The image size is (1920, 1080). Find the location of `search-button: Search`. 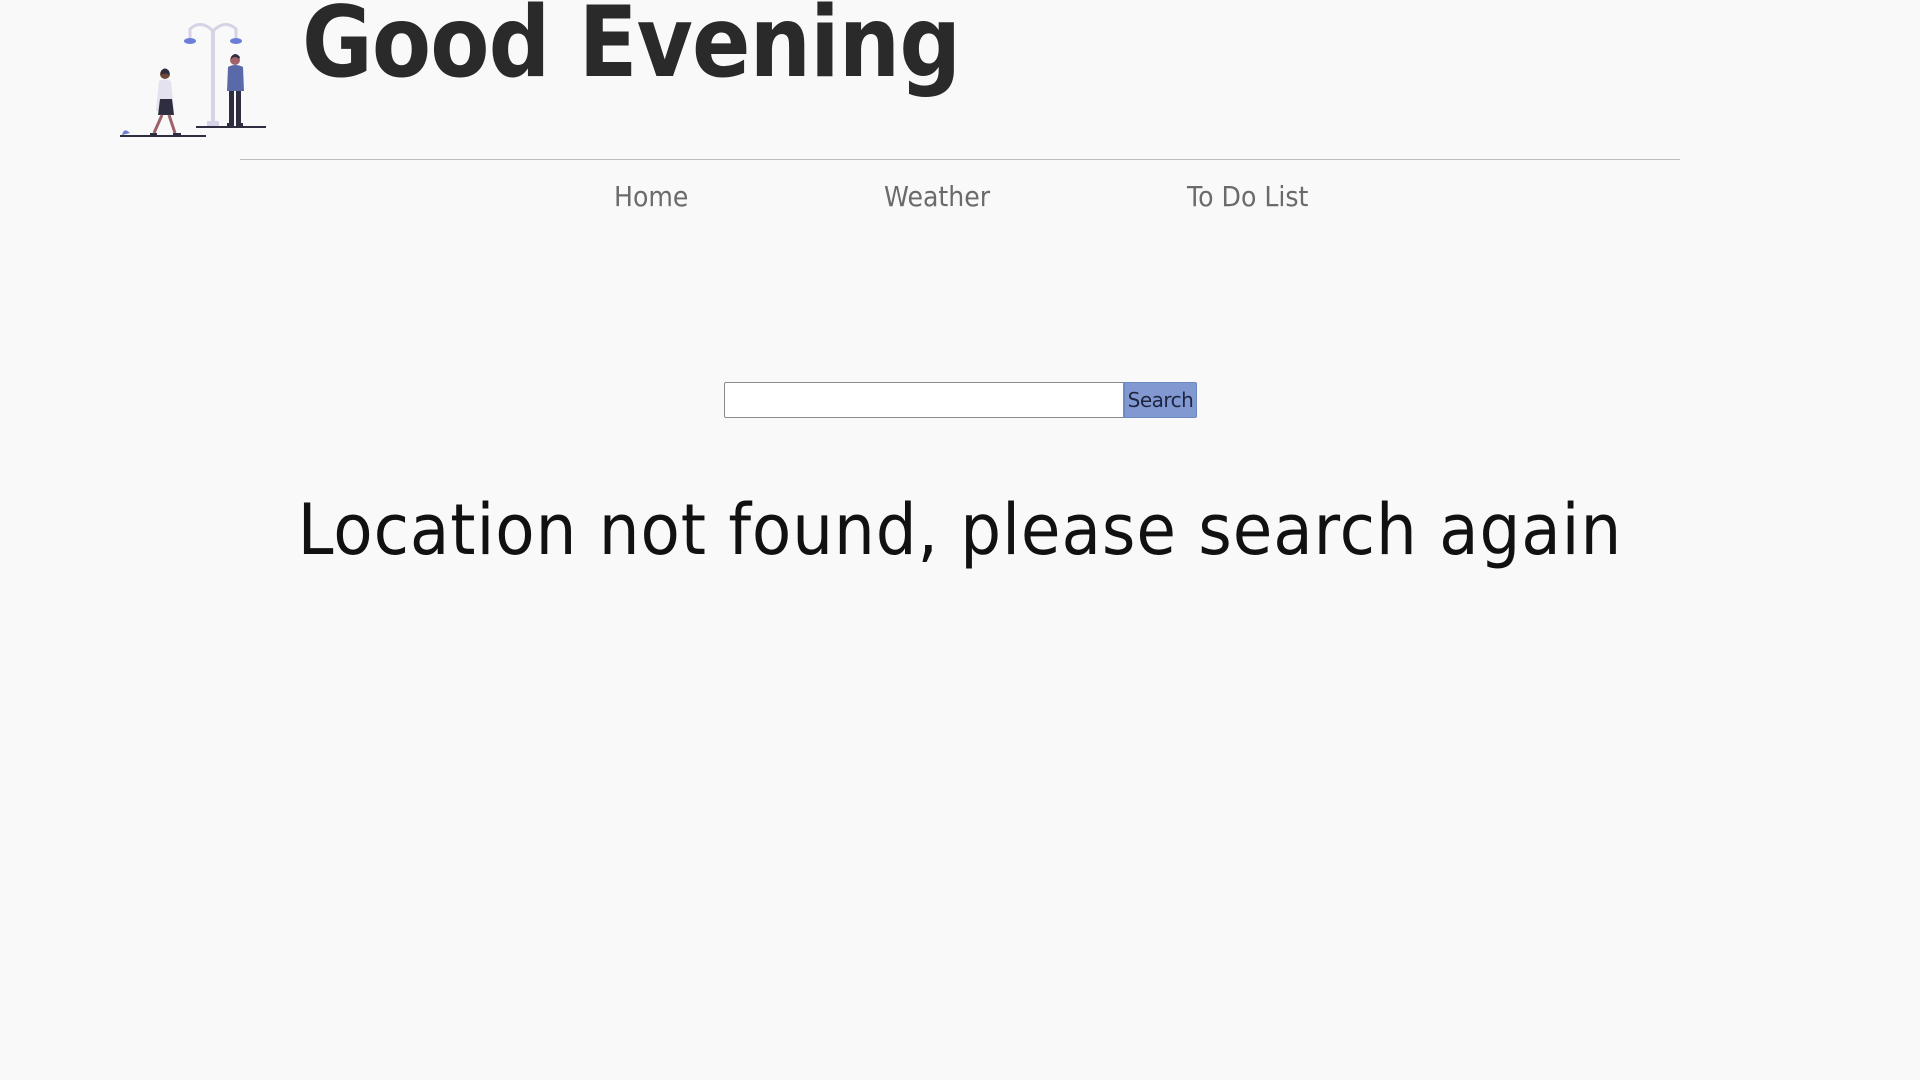

search-button: Search is located at coordinates (1160, 400).